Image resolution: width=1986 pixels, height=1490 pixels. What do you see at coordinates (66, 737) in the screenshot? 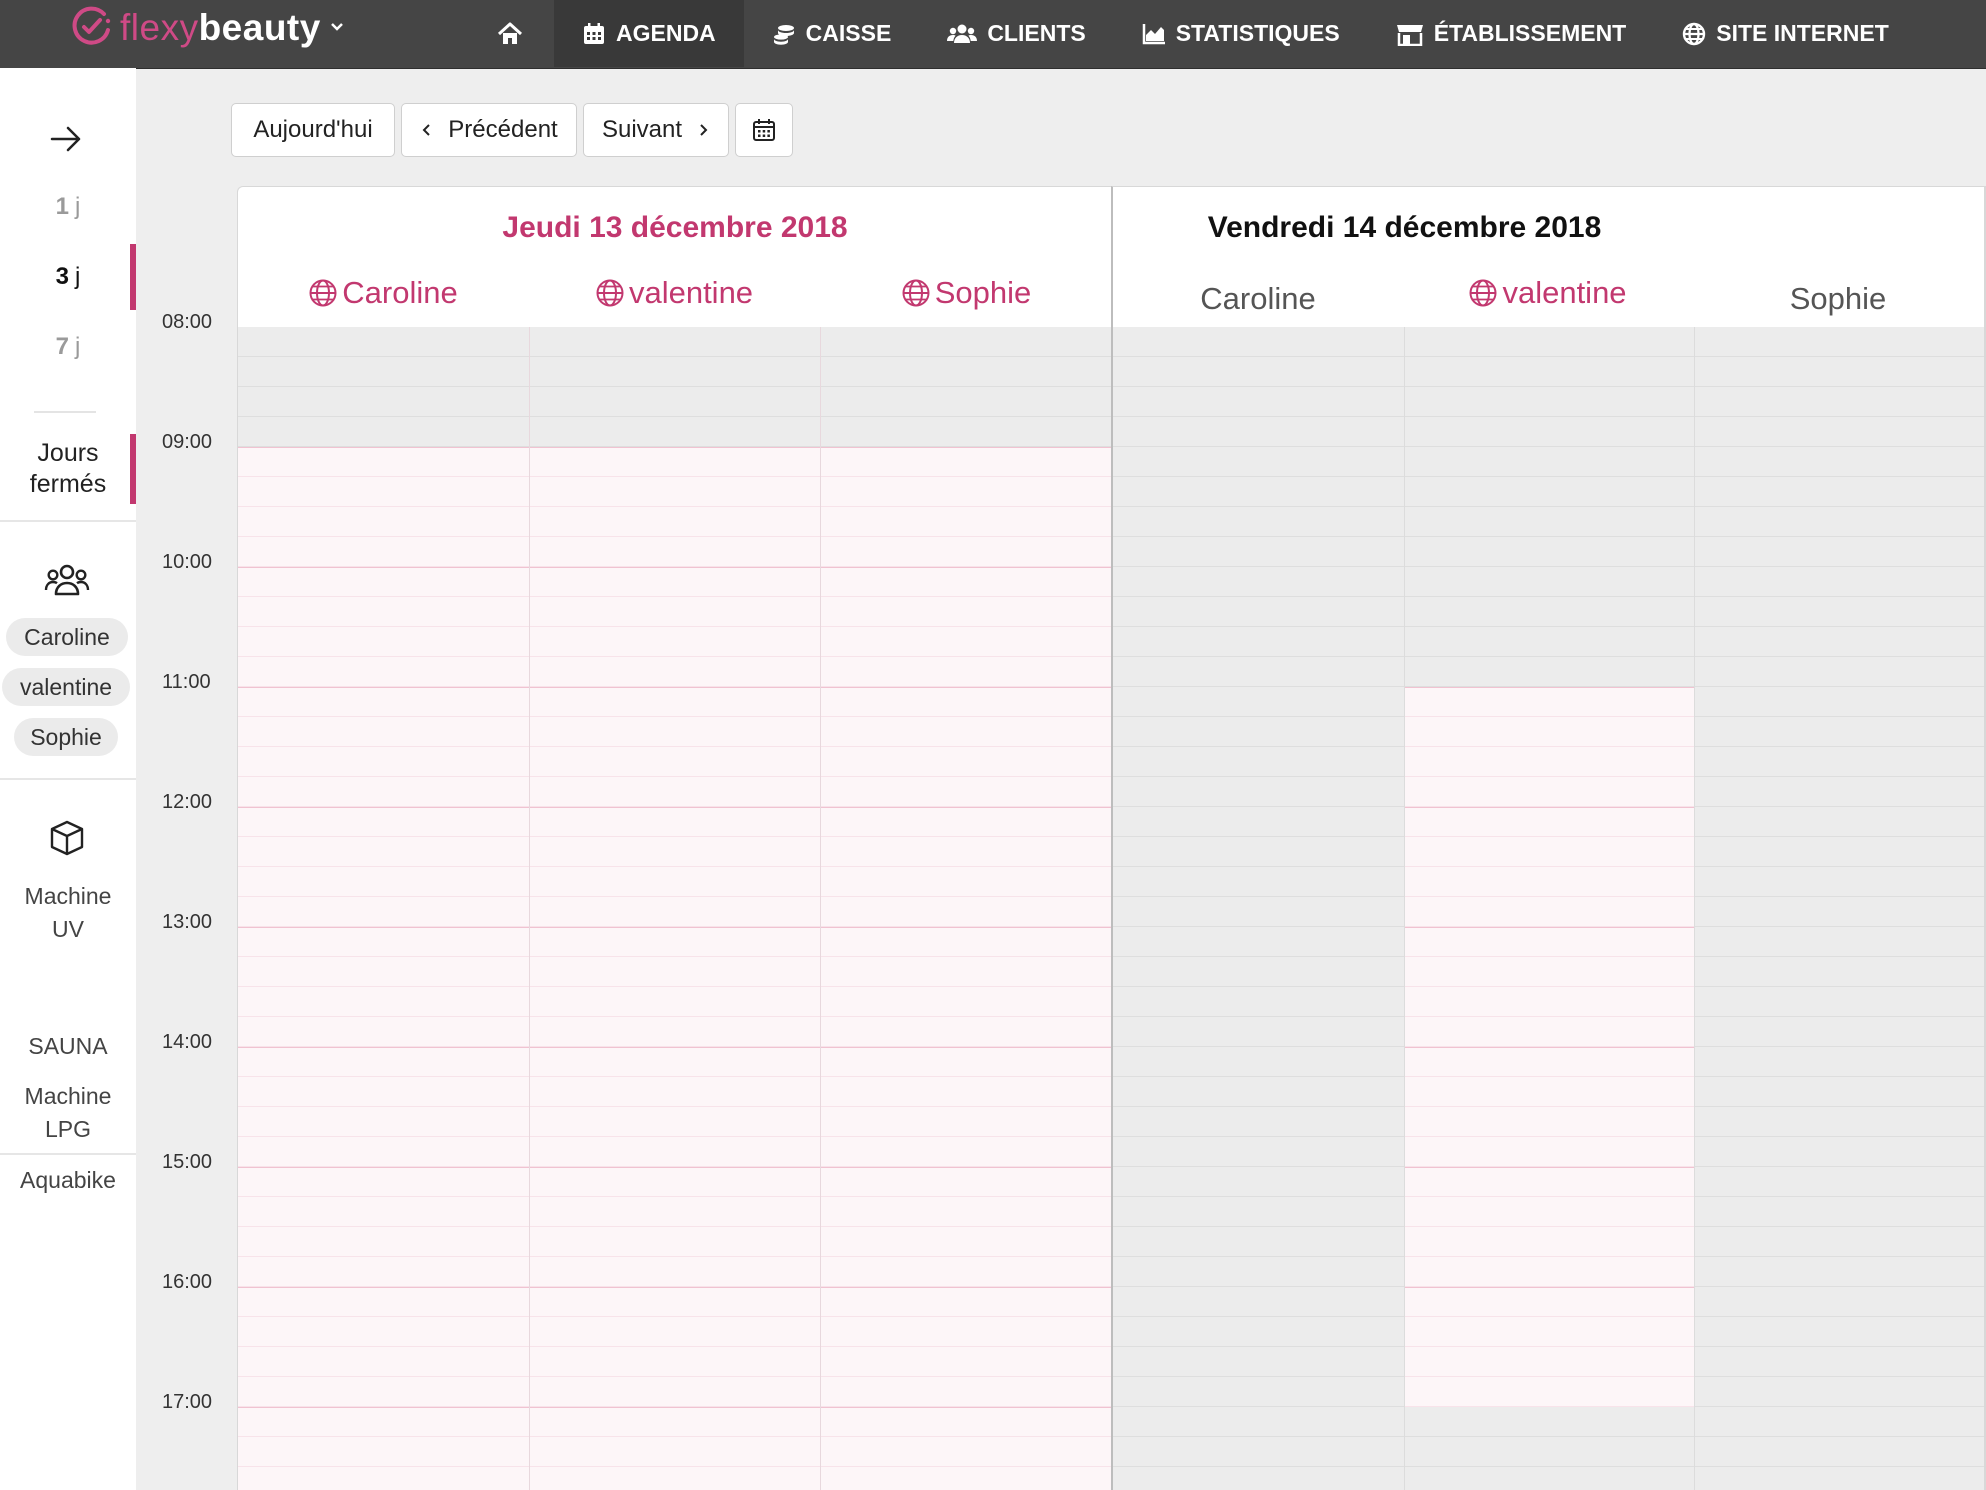
I see `staff-filter-sophie: Sophie` at bounding box center [66, 737].